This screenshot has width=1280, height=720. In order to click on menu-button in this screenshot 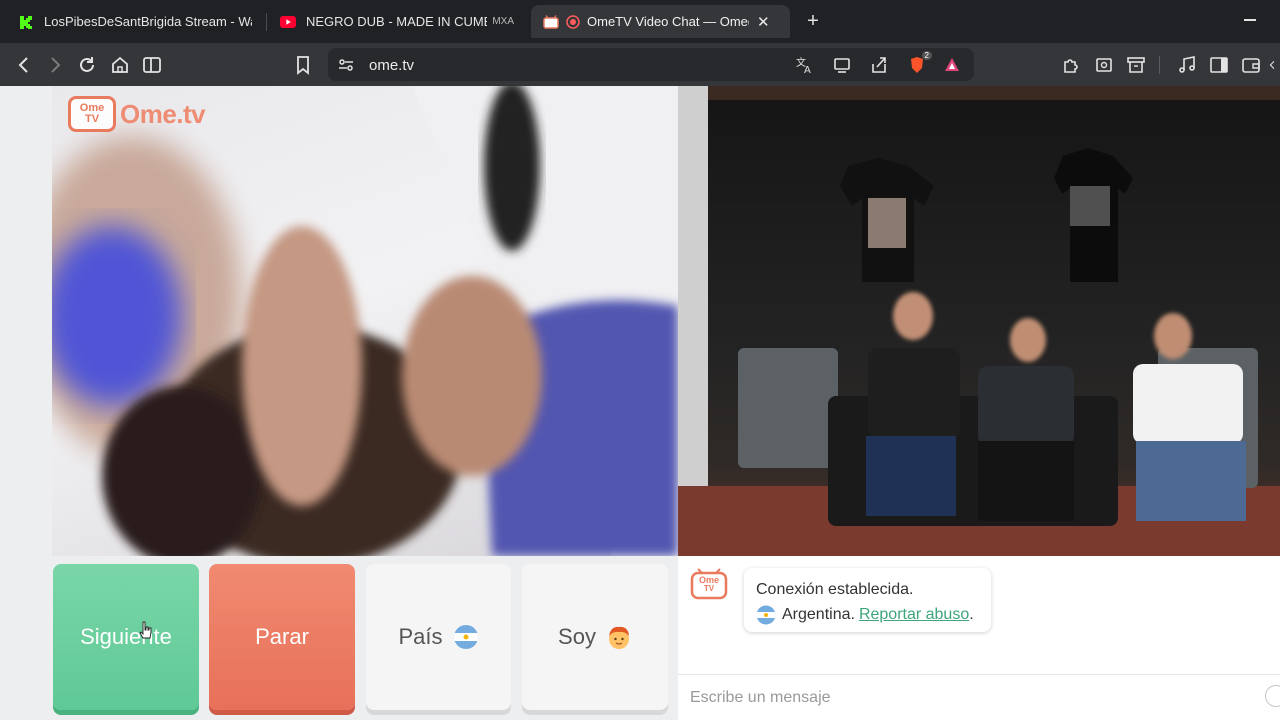, I will do `click(1274, 65)`.